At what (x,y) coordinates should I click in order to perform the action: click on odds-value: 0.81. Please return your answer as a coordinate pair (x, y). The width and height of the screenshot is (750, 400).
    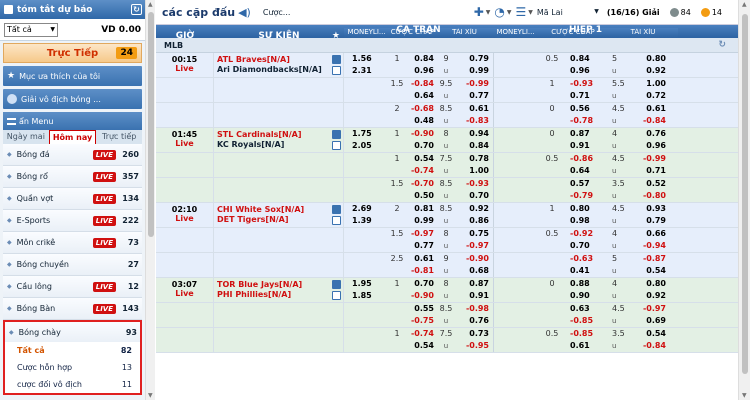
    Looking at the image, I should click on (419, 209).